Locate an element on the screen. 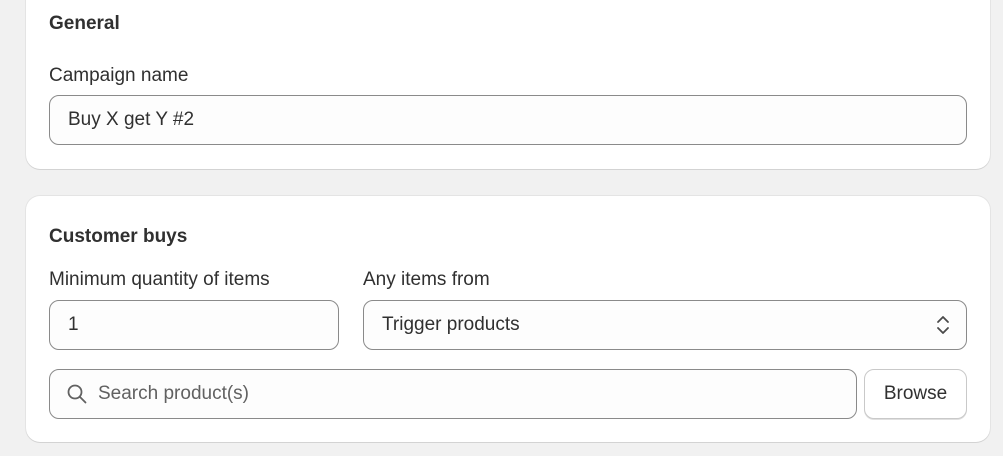  min-quantity-input: 1 is located at coordinates (194, 325).